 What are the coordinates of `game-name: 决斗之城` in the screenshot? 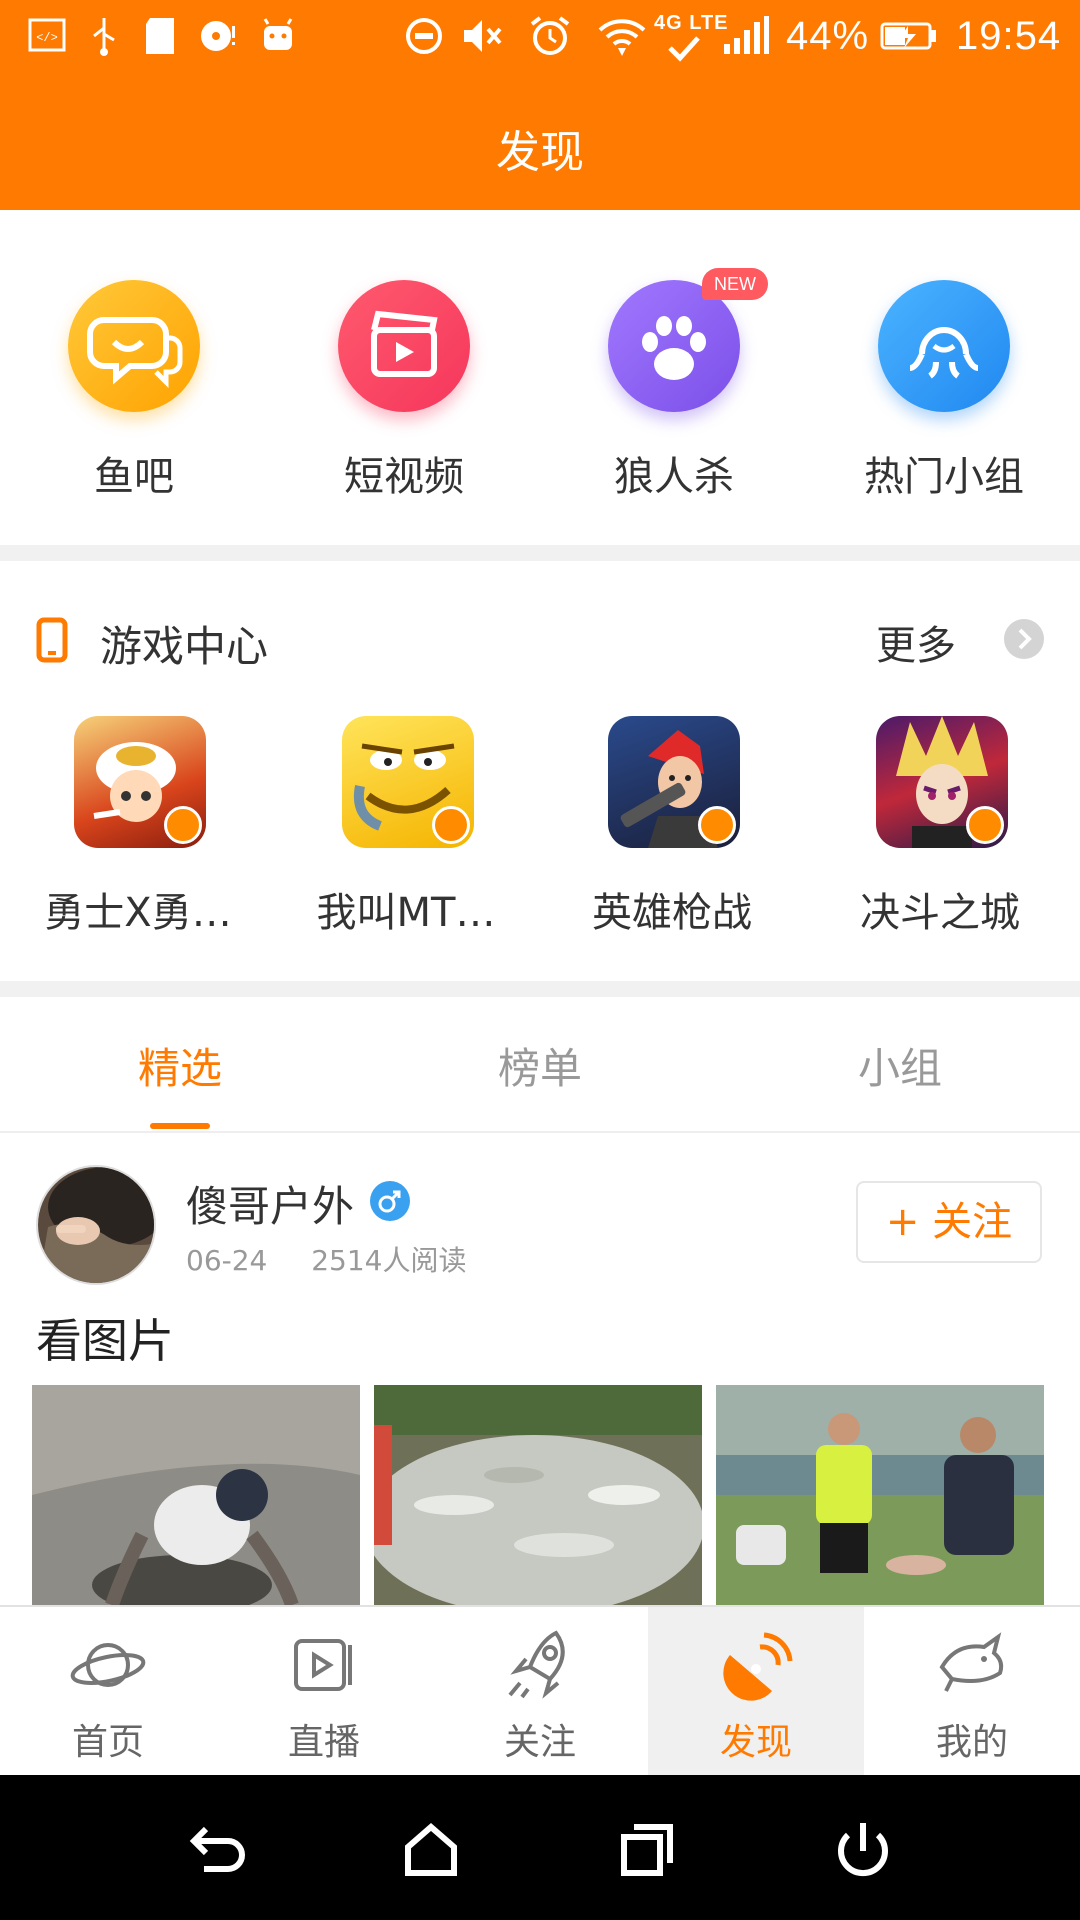 It's located at (940, 913).